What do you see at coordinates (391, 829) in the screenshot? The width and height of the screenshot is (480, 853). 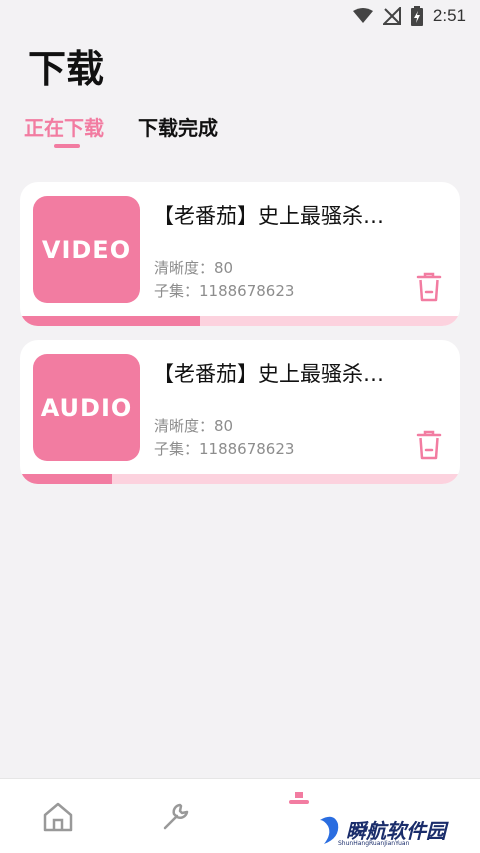 I see `watermark-logo: 瞬航软件园 ShunHangRuanJianYuan` at bounding box center [391, 829].